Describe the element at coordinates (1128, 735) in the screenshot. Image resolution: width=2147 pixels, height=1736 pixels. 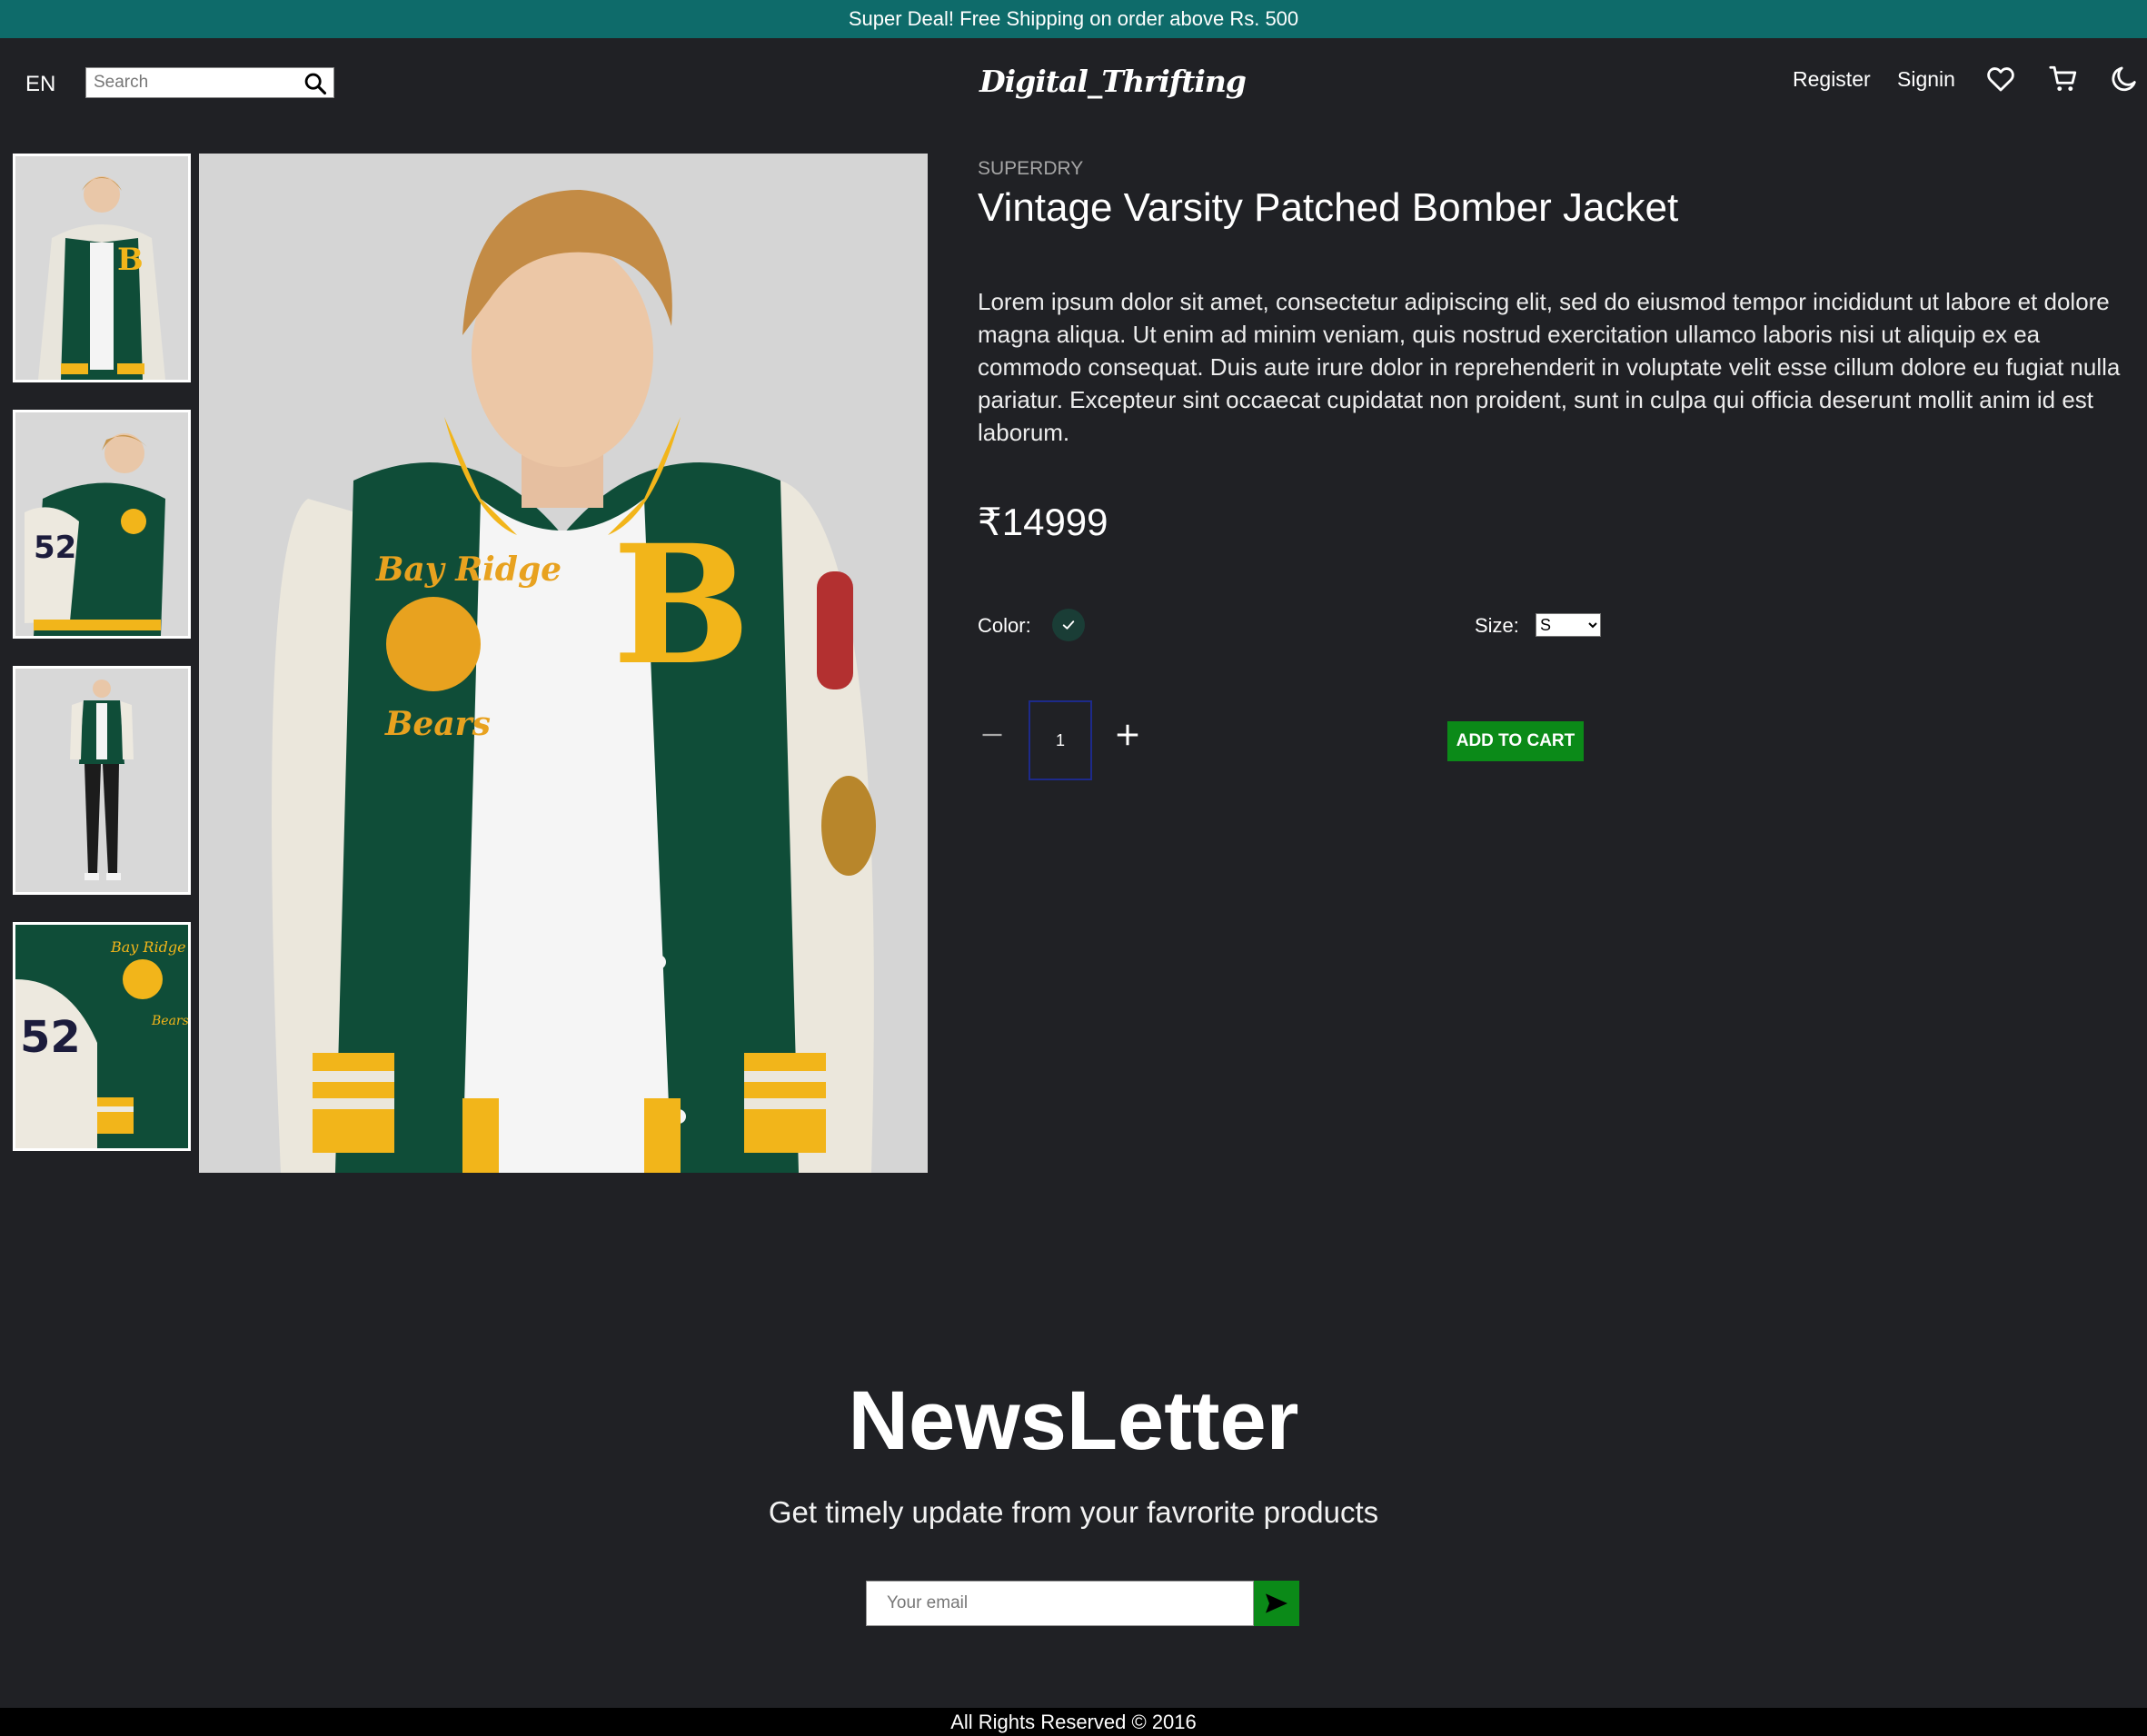
I see `plus-icon` at that location.